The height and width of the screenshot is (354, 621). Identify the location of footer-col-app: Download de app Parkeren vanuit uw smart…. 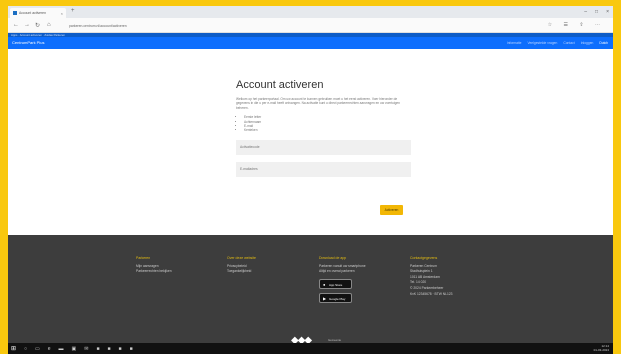
(342, 281).